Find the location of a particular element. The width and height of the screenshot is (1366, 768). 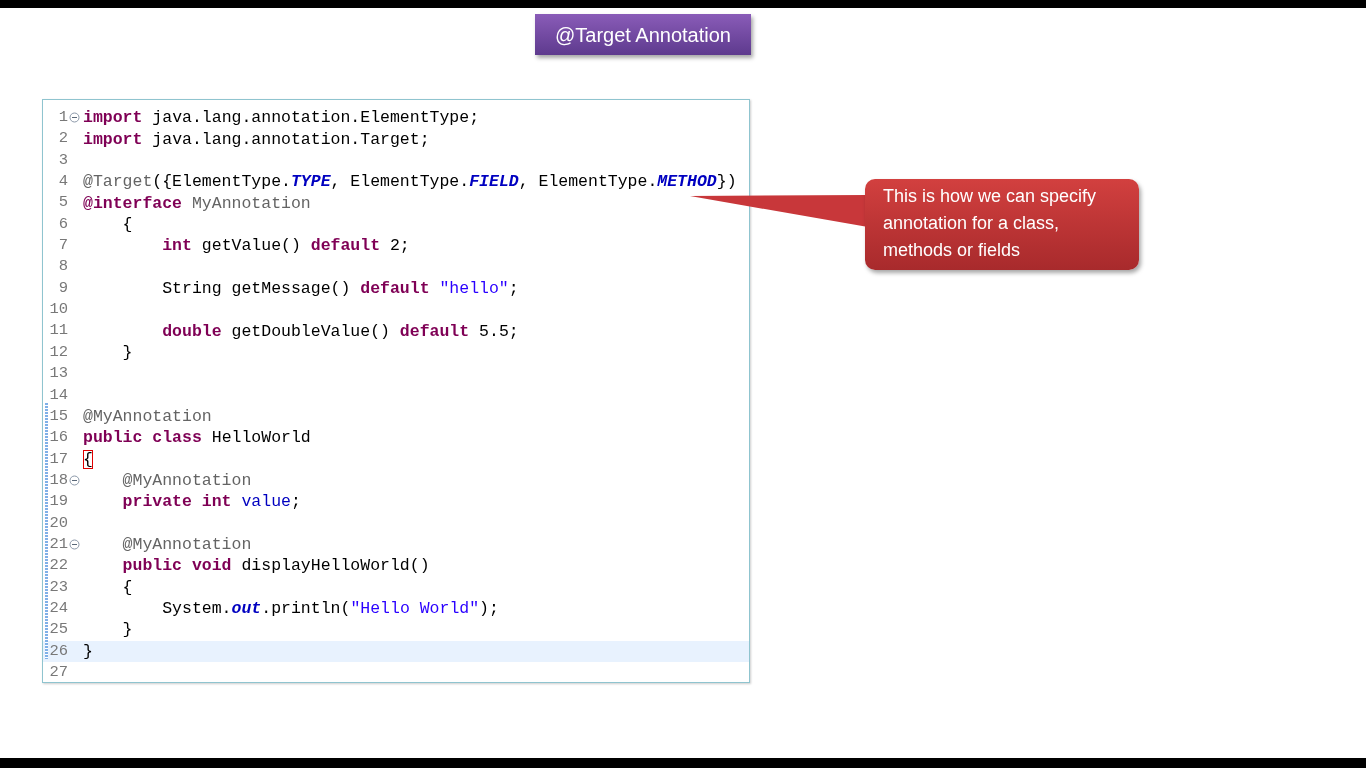

line-number: 8 is located at coordinates (63, 267).